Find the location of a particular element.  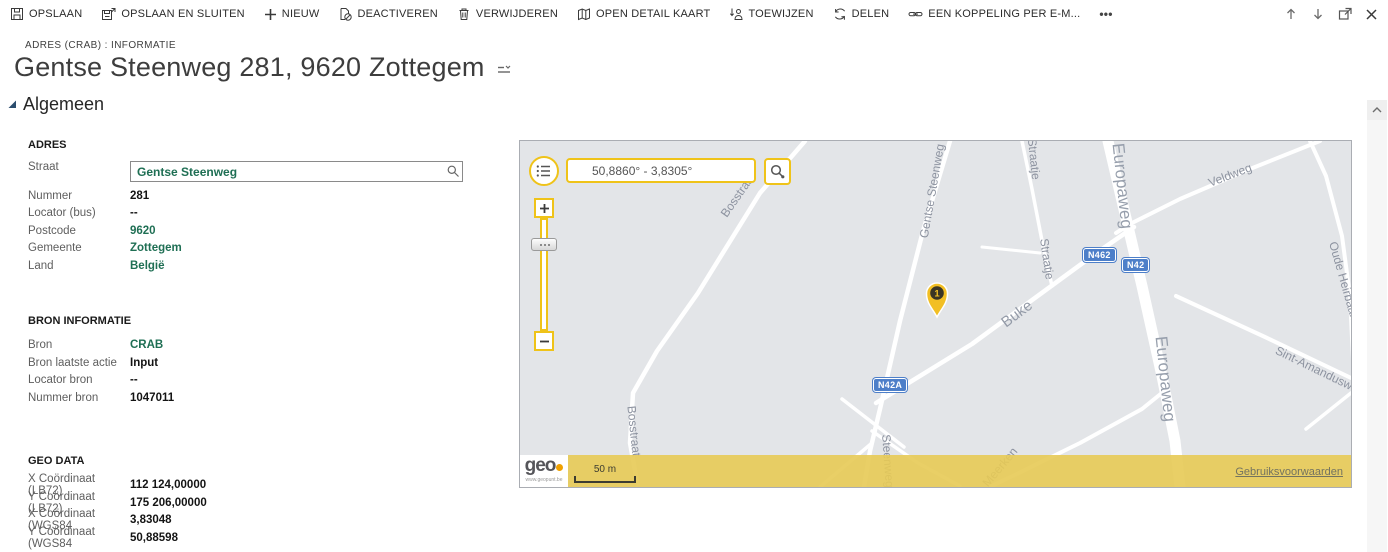

new-button: NIEUW is located at coordinates (292, 14).